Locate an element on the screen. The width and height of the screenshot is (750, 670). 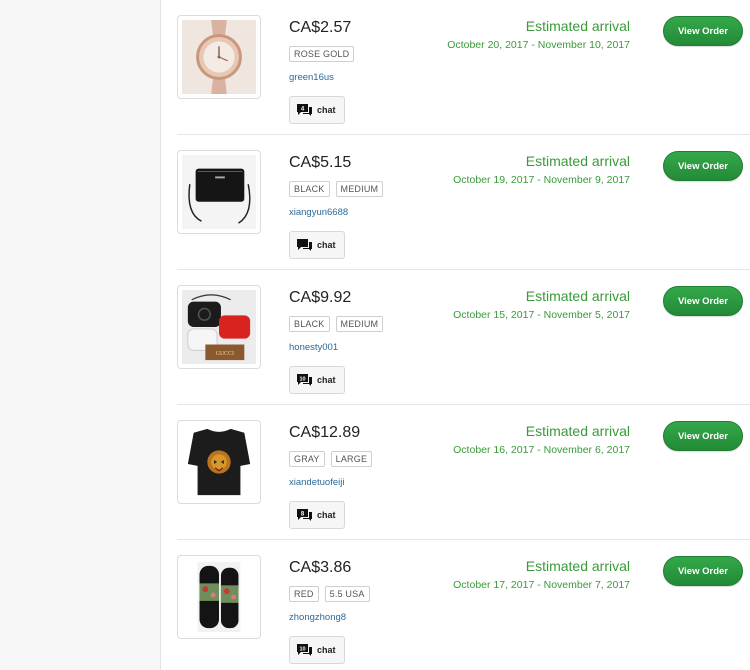
tiger-sweatshirt-icon is located at coordinates (219, 462).